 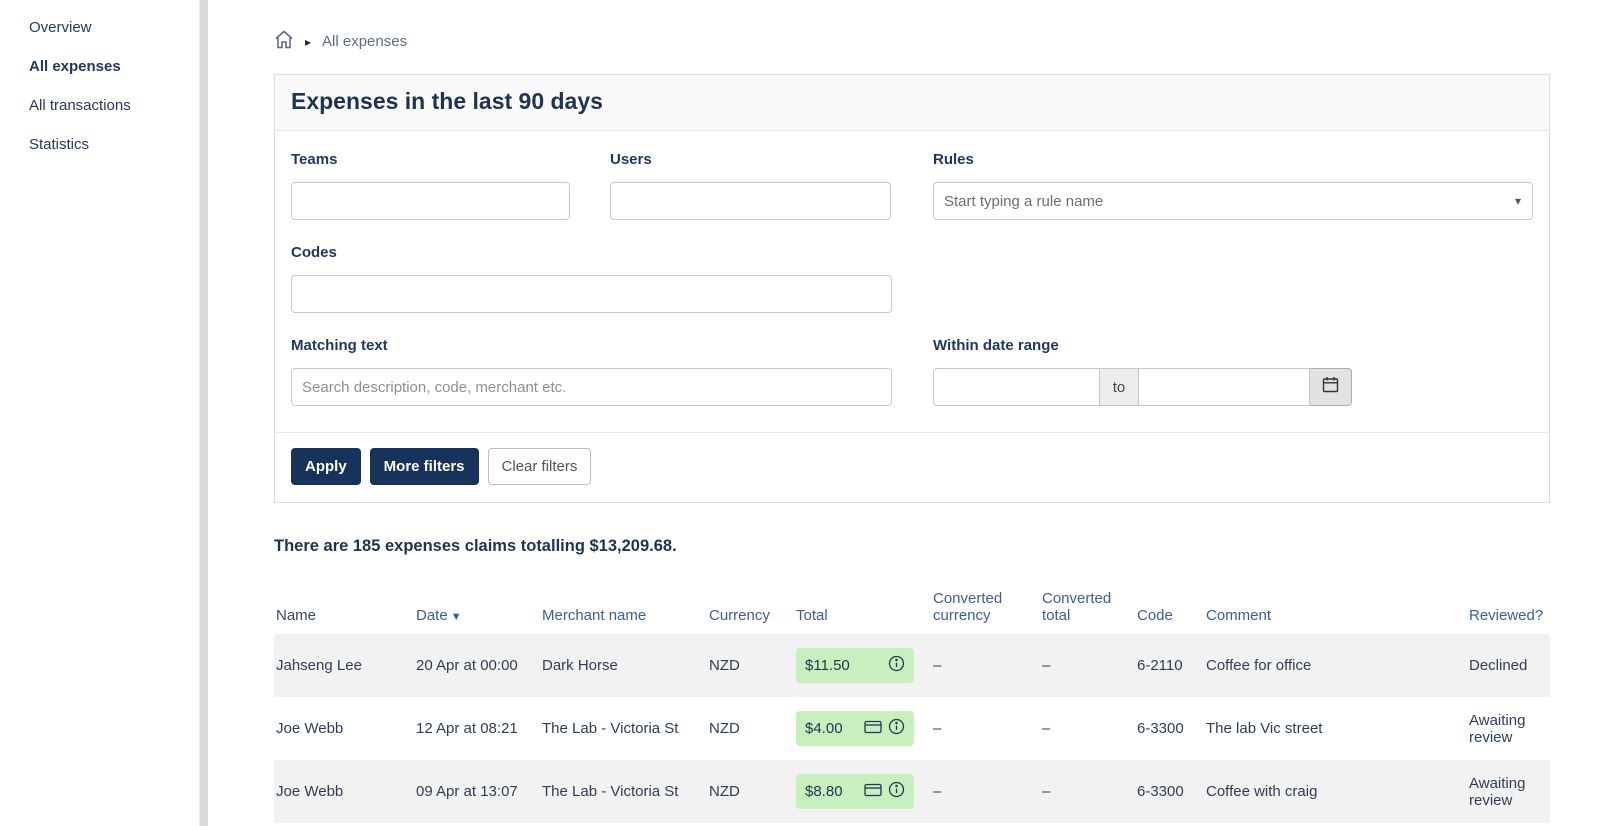 I want to click on filter-row-3: Matching text Within date range to, so click(x=912, y=371).